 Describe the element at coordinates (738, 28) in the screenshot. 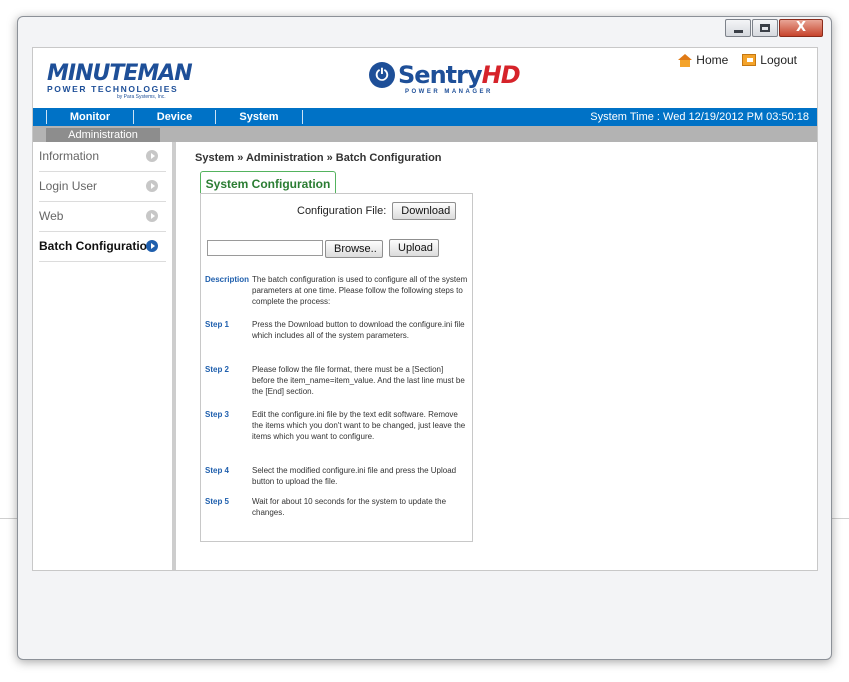

I see `minimize-button` at that location.